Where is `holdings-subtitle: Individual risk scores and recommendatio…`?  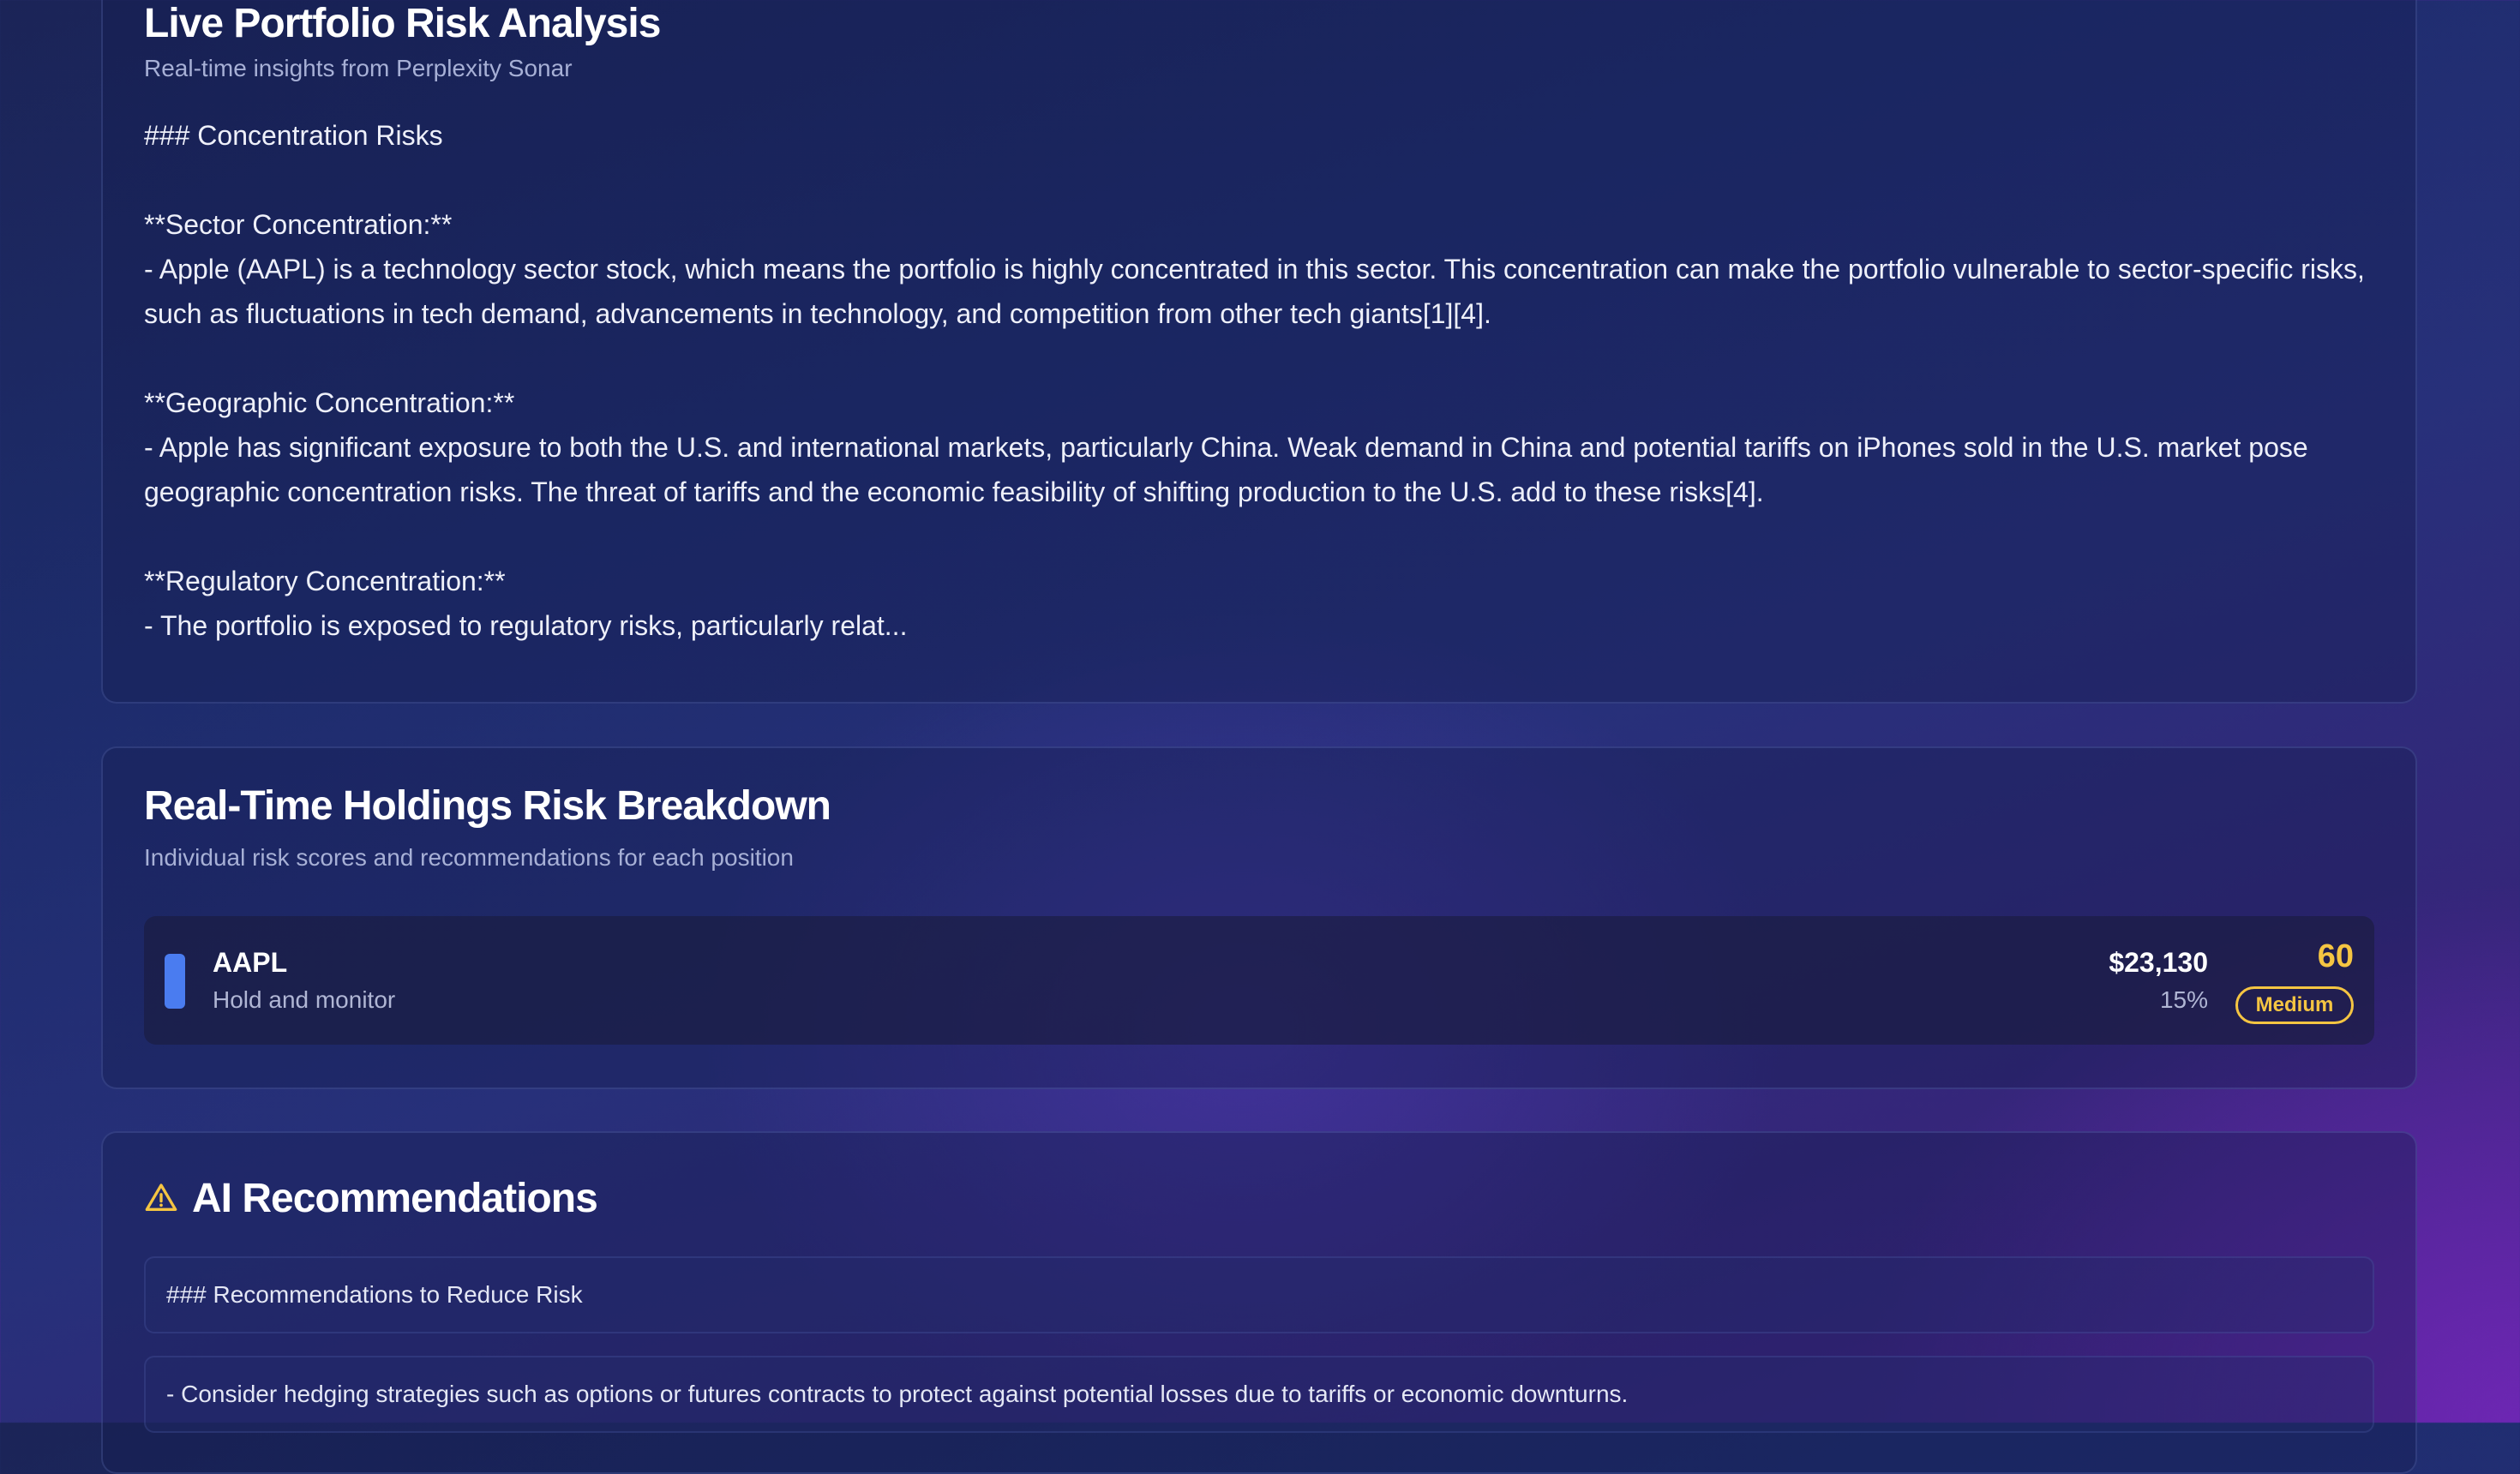
holdings-subtitle: Individual risk scores and recommendatio… is located at coordinates (469, 857).